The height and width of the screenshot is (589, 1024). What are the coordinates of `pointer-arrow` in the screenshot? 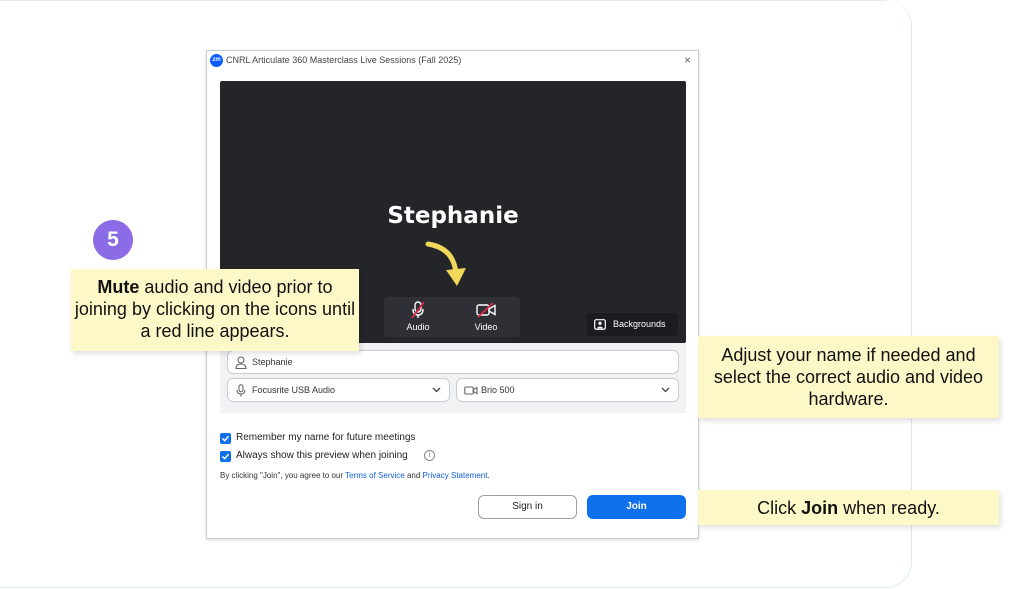 It's located at (445, 263).